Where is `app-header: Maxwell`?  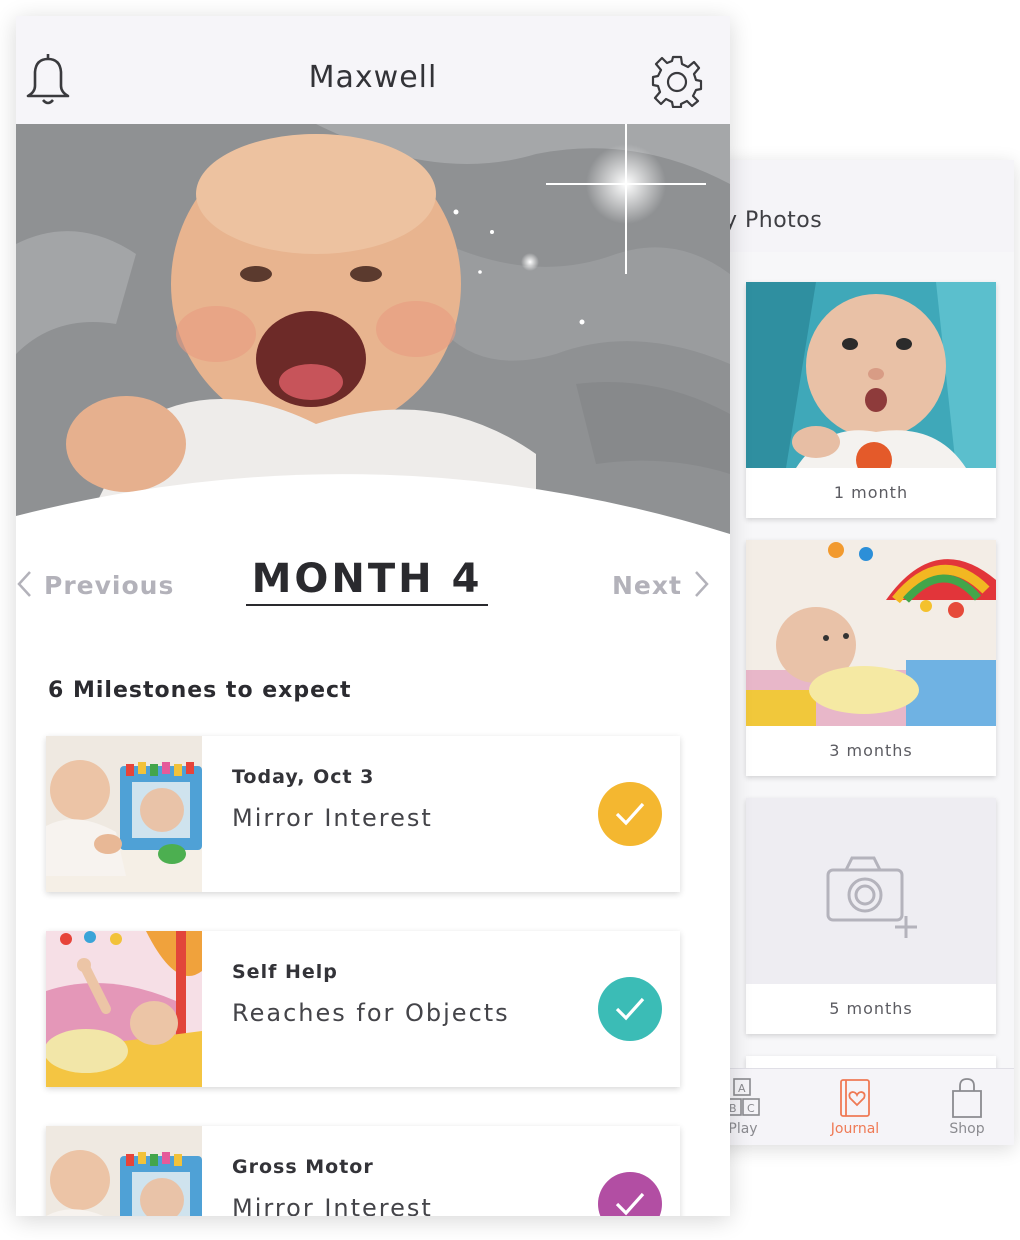 app-header: Maxwell is located at coordinates (373, 70).